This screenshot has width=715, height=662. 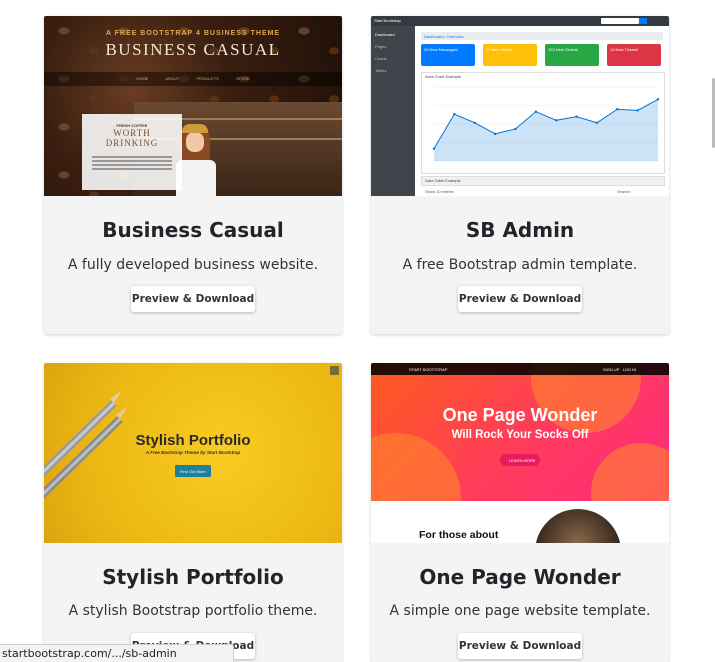 What do you see at coordinates (132, 152) in the screenshot?
I see `thumb-intro-box: FRESH COFFEE WORTH DRINKING` at bounding box center [132, 152].